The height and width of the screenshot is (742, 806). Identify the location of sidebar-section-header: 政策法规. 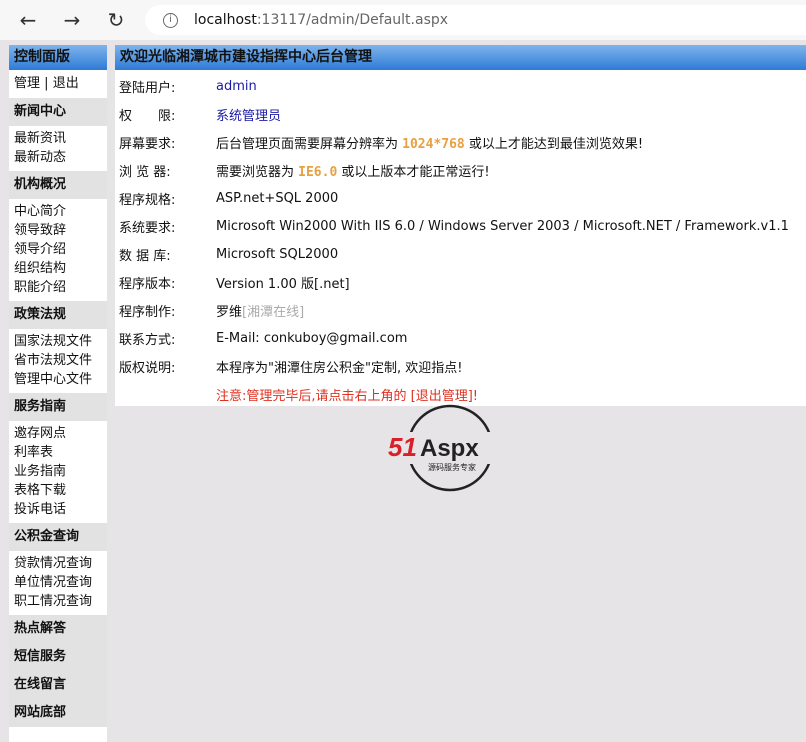
(58, 315).